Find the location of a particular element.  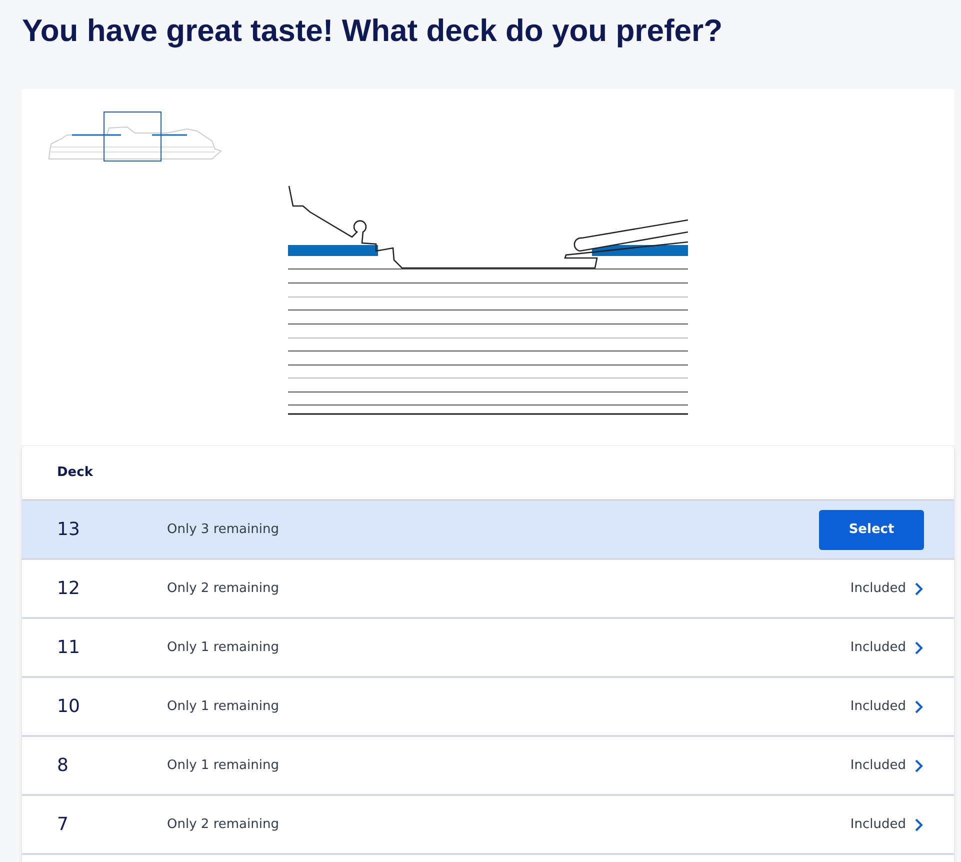

select-button: Select is located at coordinates (871, 530).